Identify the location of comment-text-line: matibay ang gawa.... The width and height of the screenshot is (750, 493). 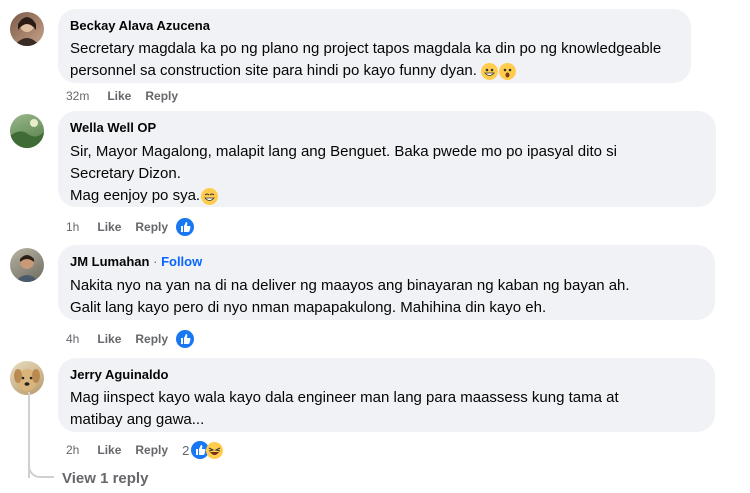
(137, 419).